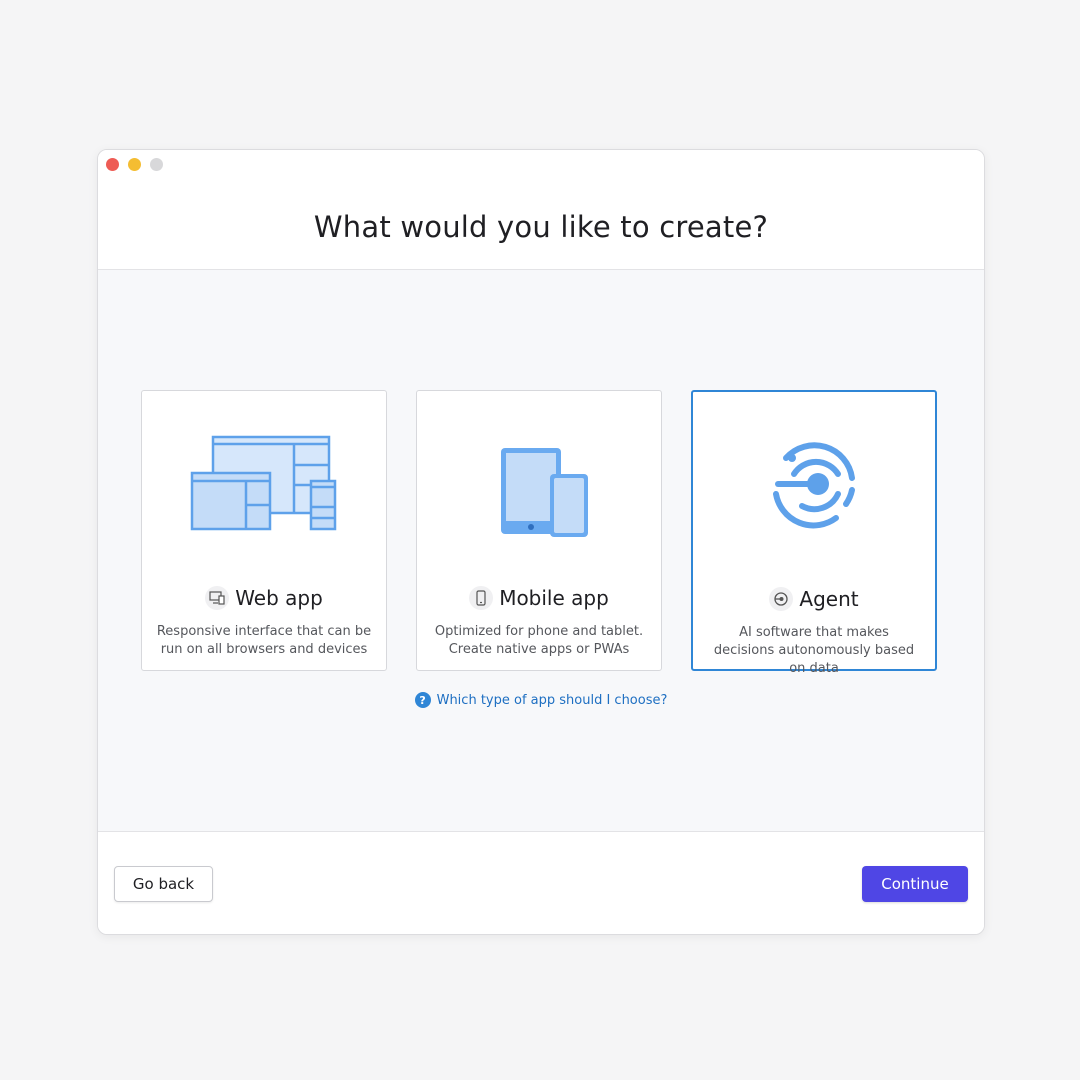 The width and height of the screenshot is (1080, 1080). I want to click on card-agent-title: Agent, so click(814, 599).